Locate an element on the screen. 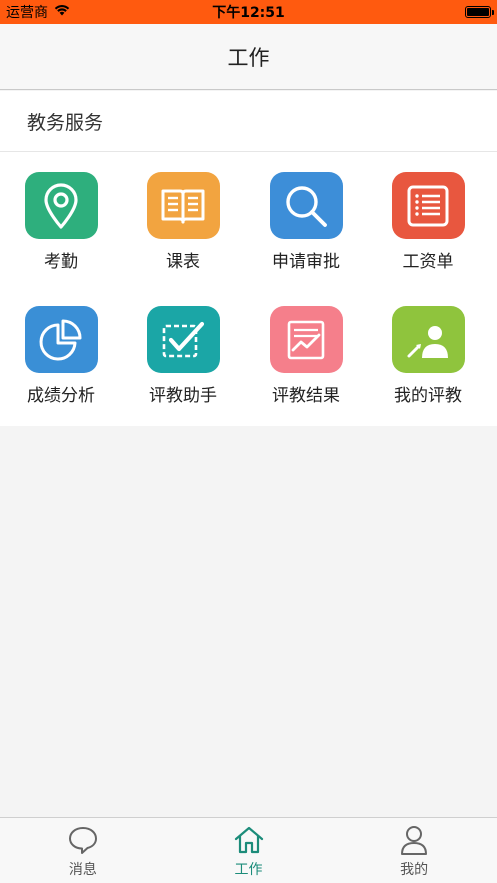 Image resolution: width=497 pixels, height=883 pixels. grid-item-grade-analysis: 成绩分析 is located at coordinates (61, 346).